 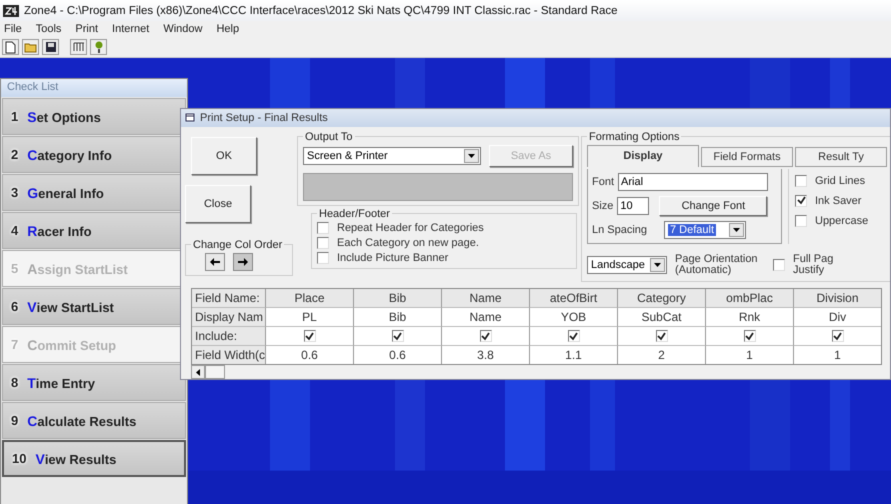 What do you see at coordinates (94, 88) in the screenshot?
I see `panel-title: Check List` at bounding box center [94, 88].